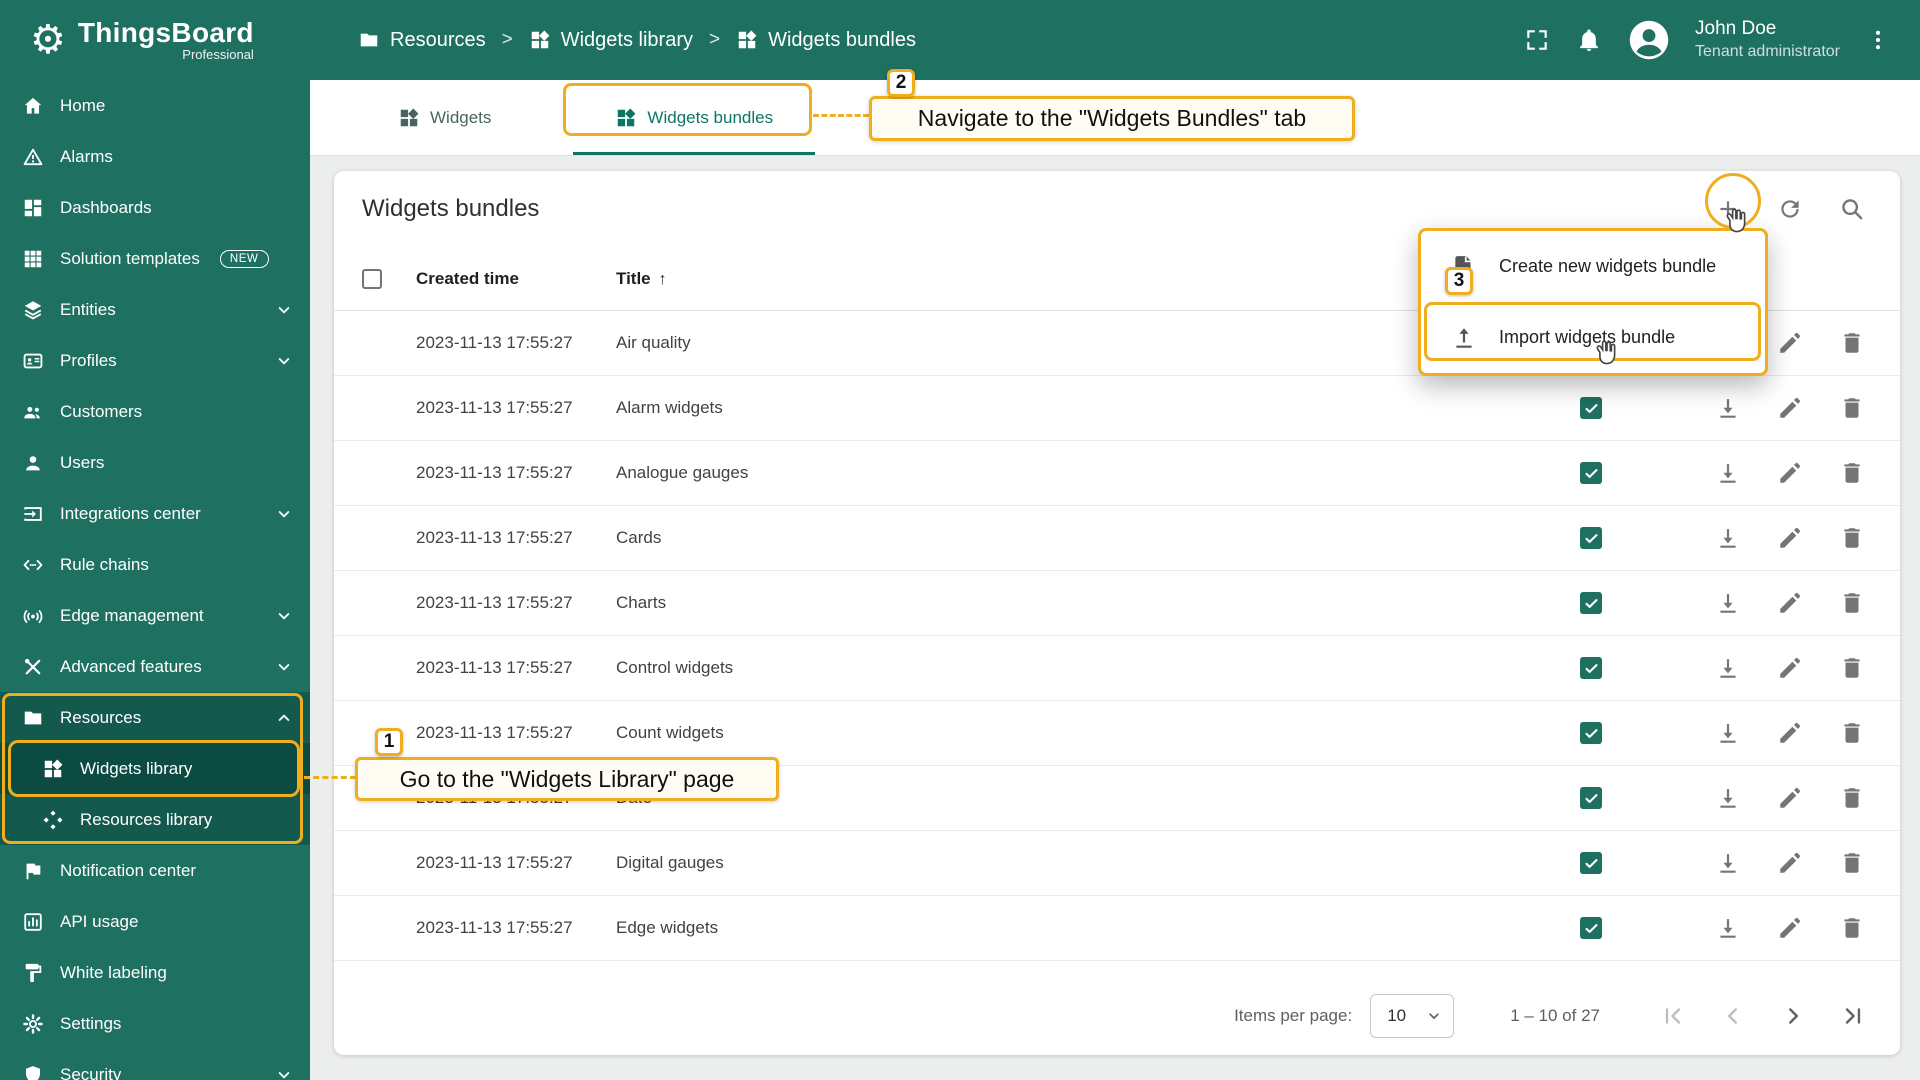 The width and height of the screenshot is (1920, 1080). I want to click on user-menu: John Doe Tenant administrator, so click(1767, 39).